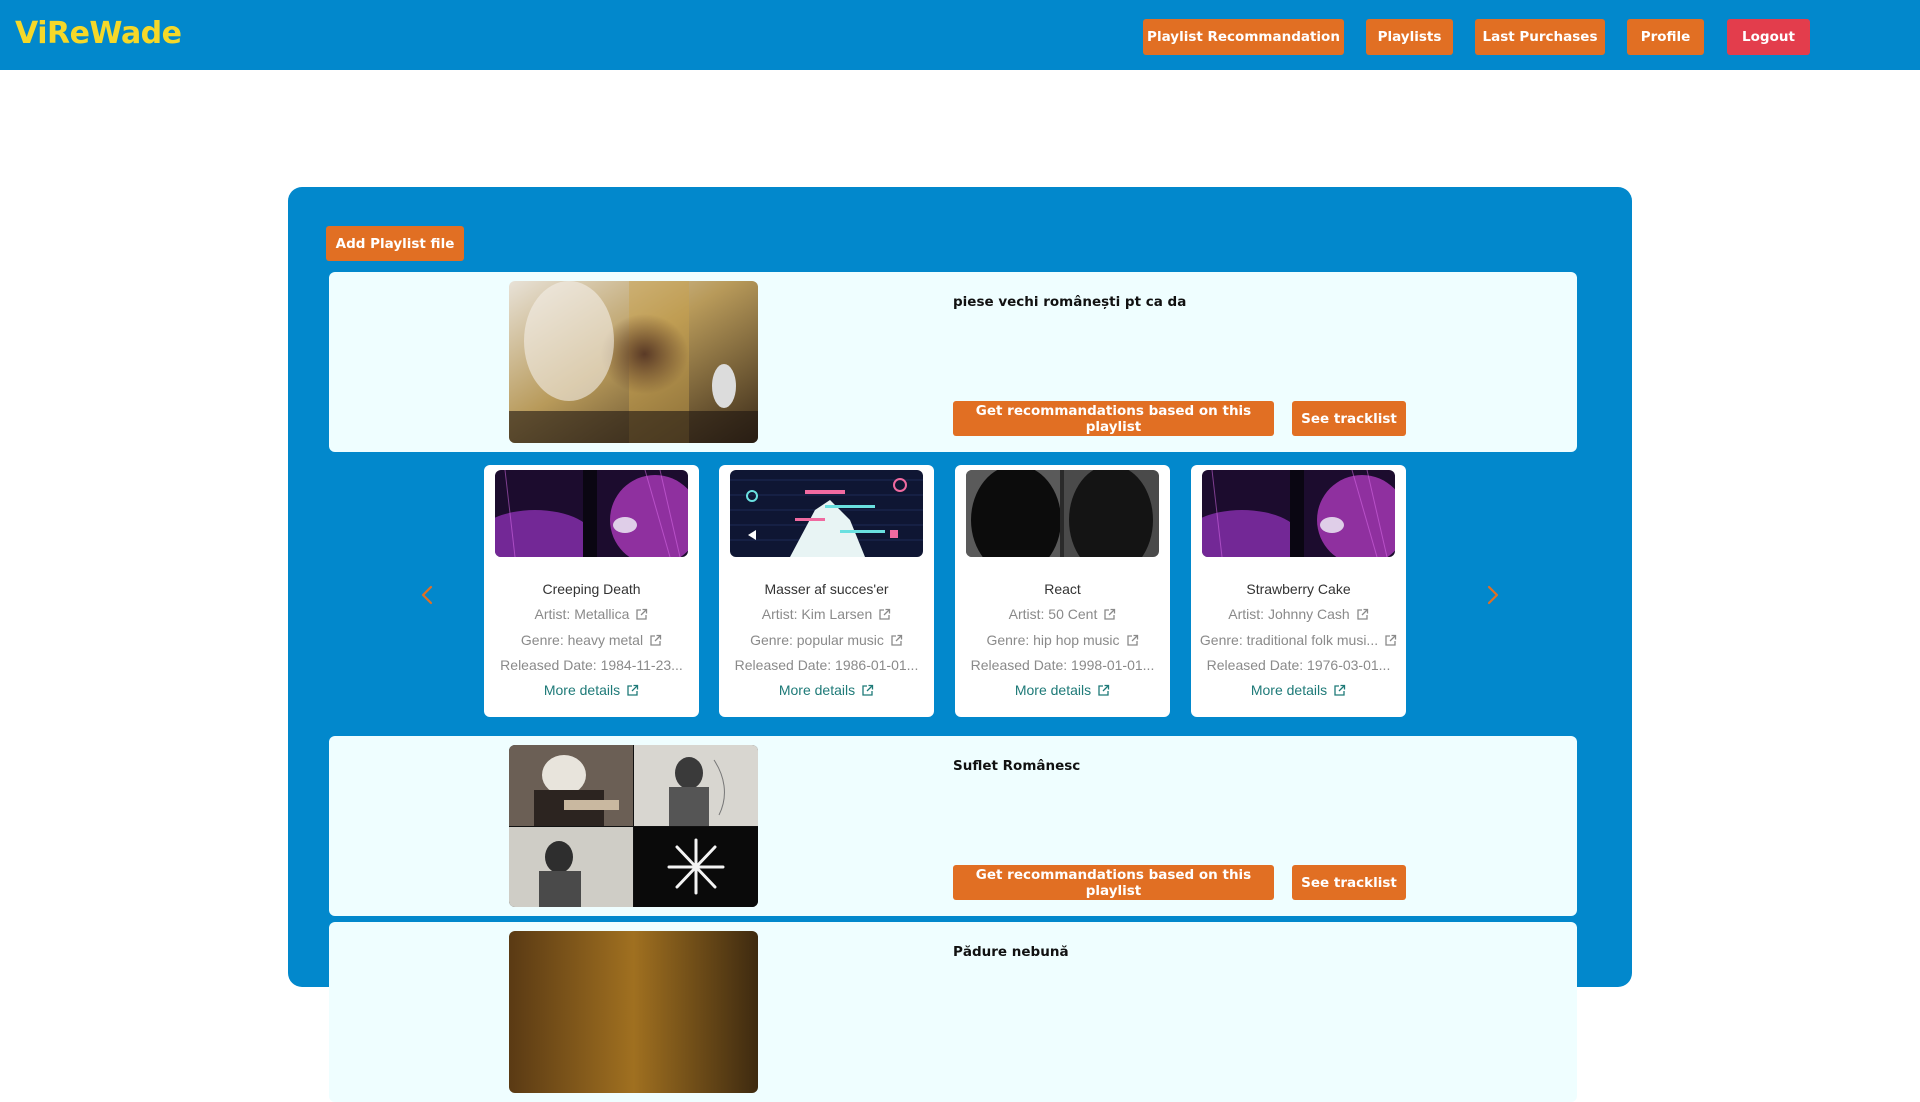 The image size is (1920, 1102). Describe the element at coordinates (1011, 952) in the screenshot. I see `playlist-title: Pădure nebună` at that location.